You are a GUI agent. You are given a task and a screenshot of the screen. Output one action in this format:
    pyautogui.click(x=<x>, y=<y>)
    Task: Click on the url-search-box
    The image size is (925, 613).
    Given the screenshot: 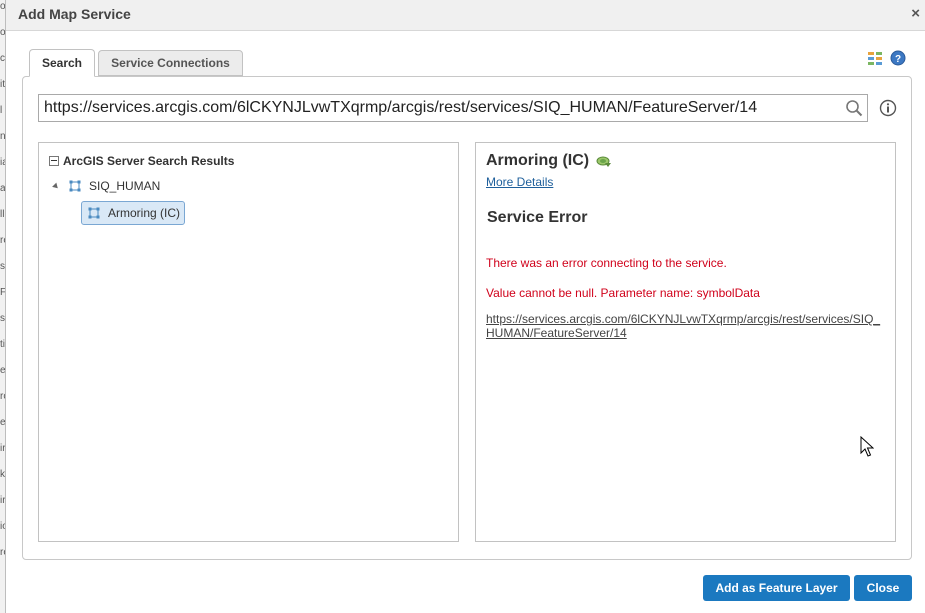 What is the action you would take?
    pyautogui.click(x=453, y=108)
    